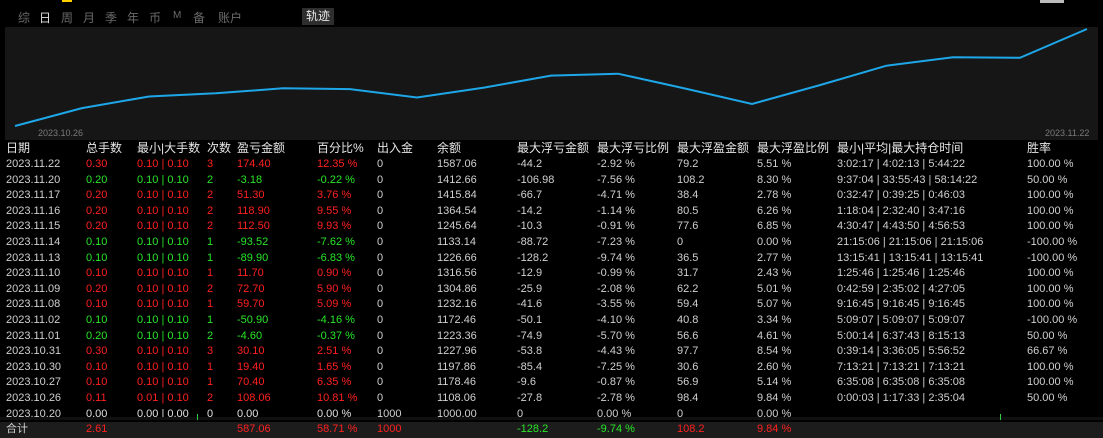 The height and width of the screenshot is (438, 1103). Describe the element at coordinates (334, 195) in the screenshot. I see `cell-percent: 3.76 %` at that location.